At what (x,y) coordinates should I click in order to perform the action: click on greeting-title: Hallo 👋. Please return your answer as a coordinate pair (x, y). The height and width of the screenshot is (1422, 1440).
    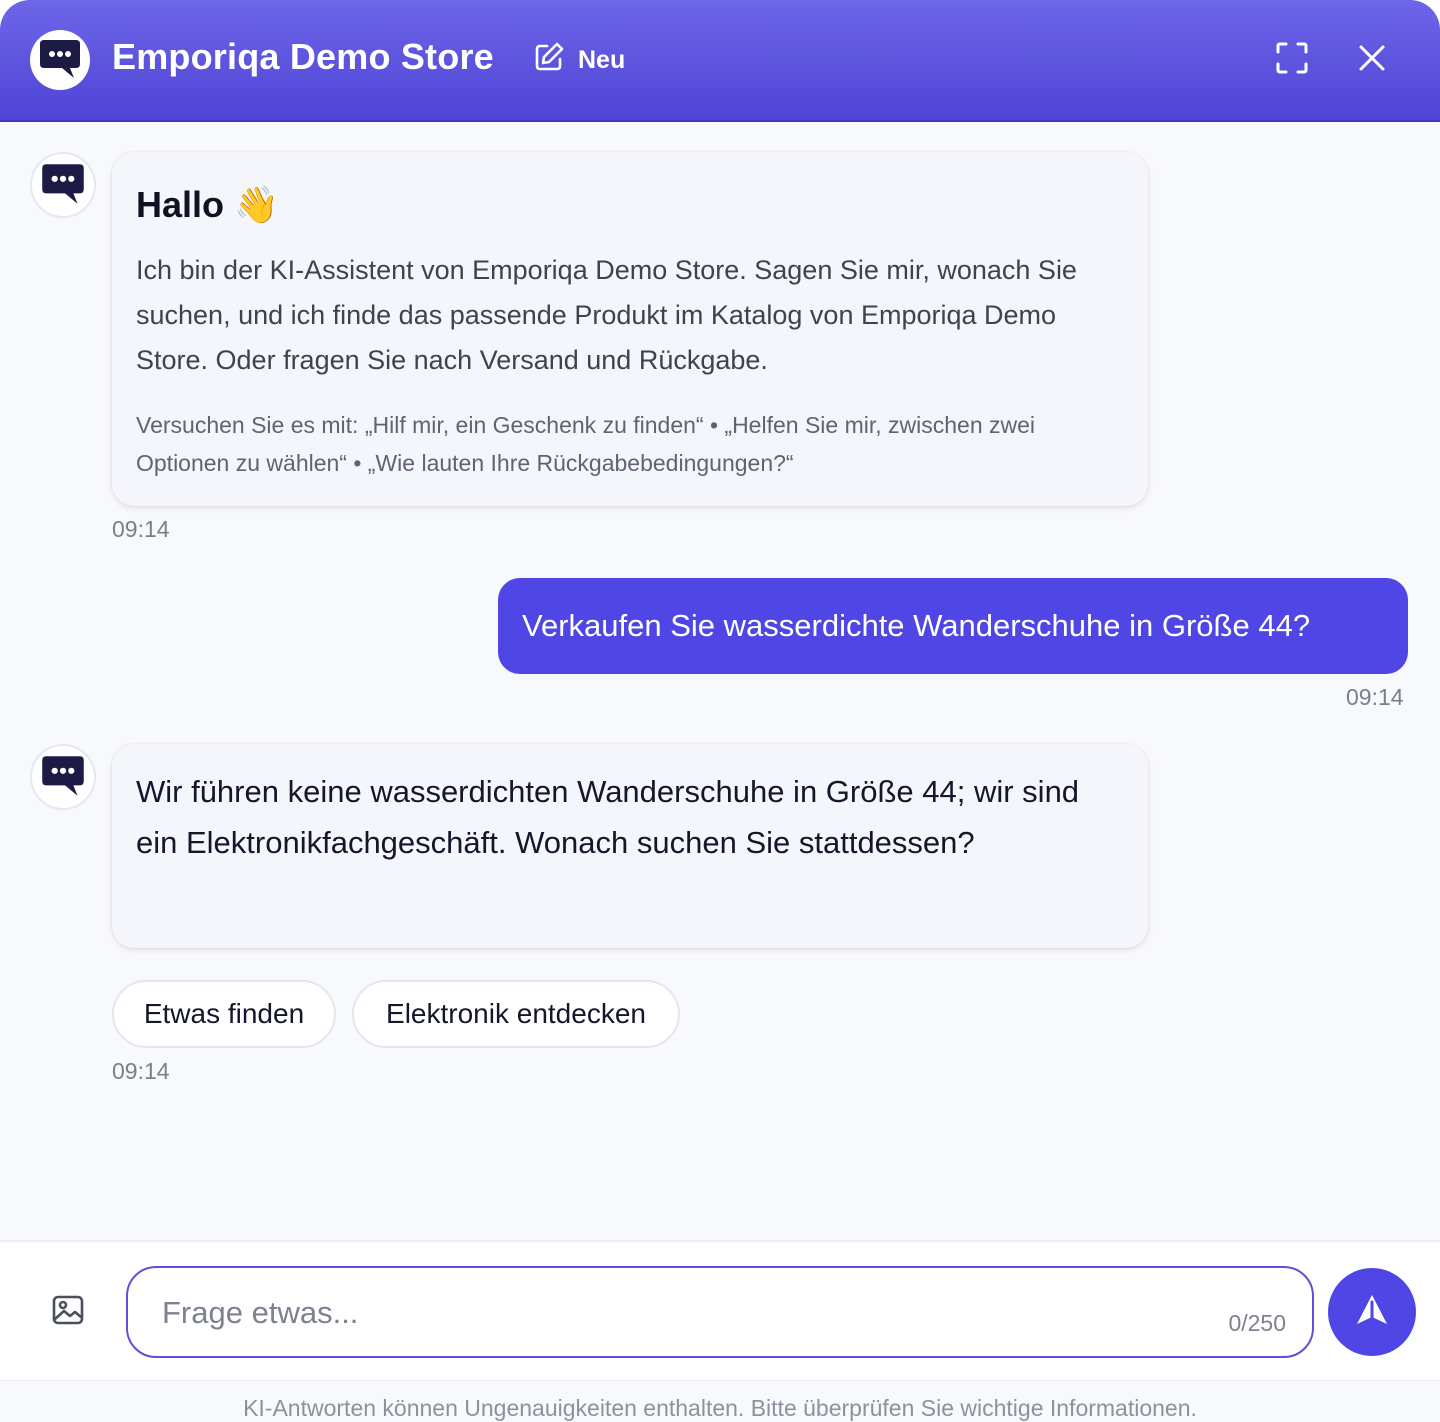
    Looking at the image, I should click on (207, 205).